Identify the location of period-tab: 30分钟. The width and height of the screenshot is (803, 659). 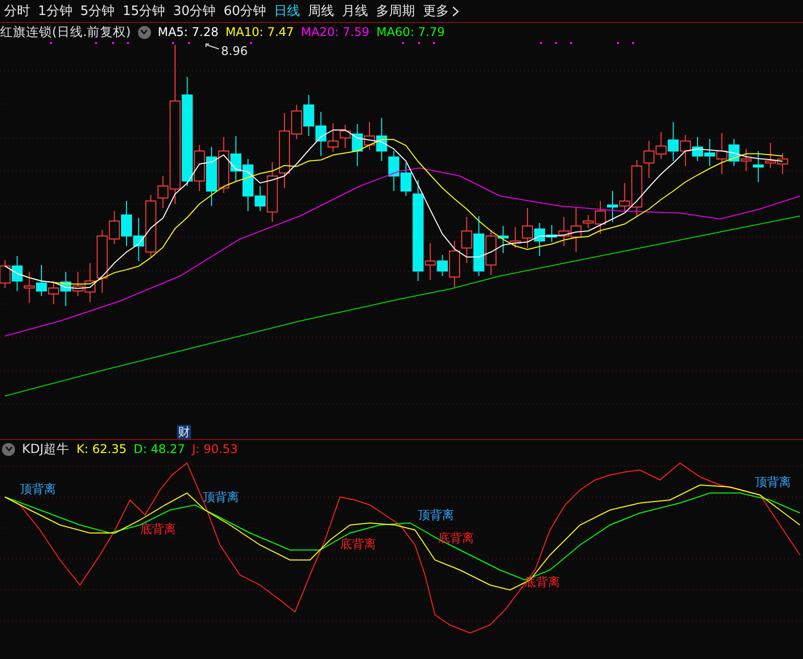
(196, 11).